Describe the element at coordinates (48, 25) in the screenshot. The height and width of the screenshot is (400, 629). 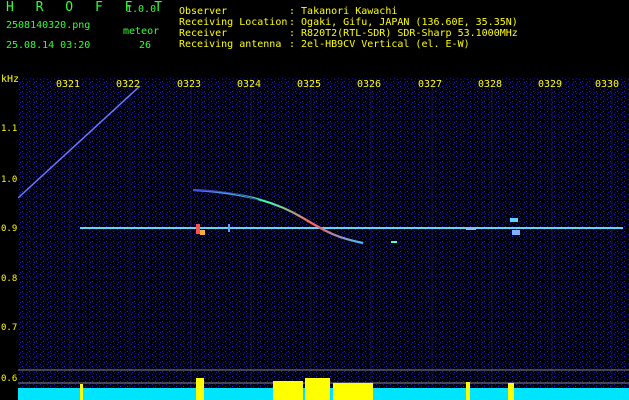
I see `file-name: 2508140320.png` at that location.